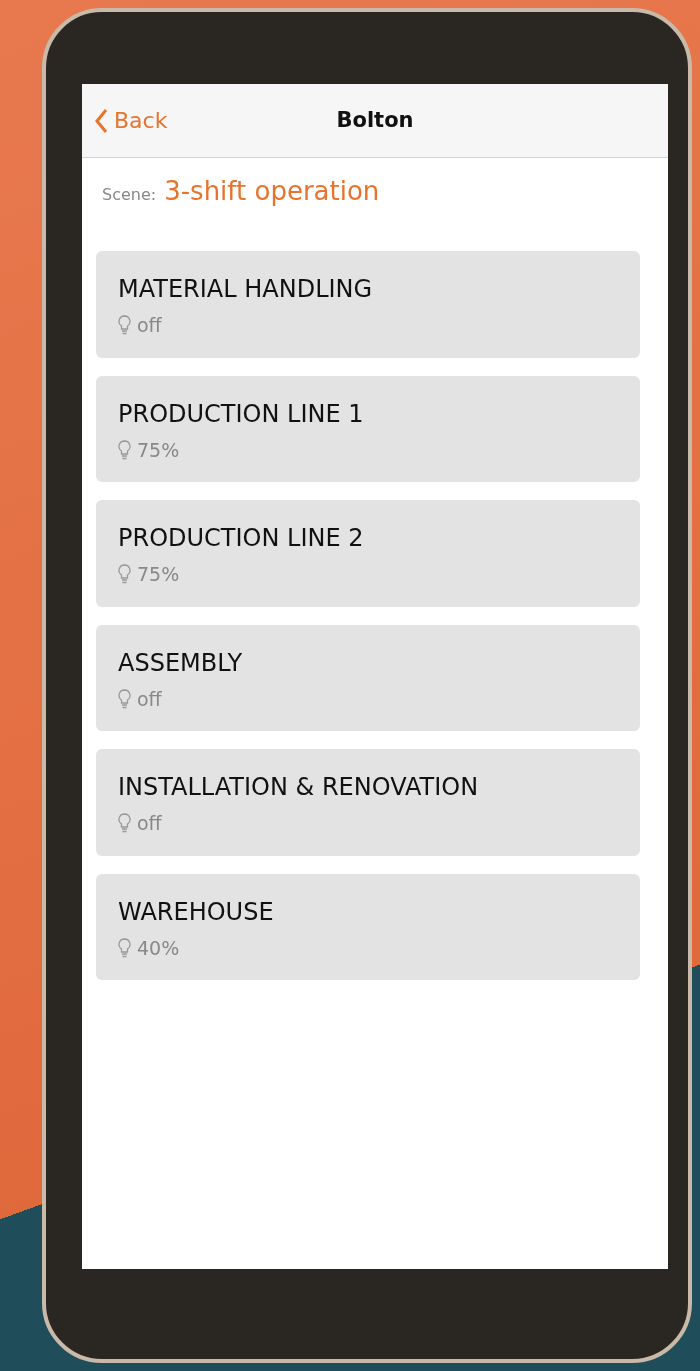 The image size is (700, 1371). I want to click on zone-name: PRODUCTION LINE 1, so click(241, 414).